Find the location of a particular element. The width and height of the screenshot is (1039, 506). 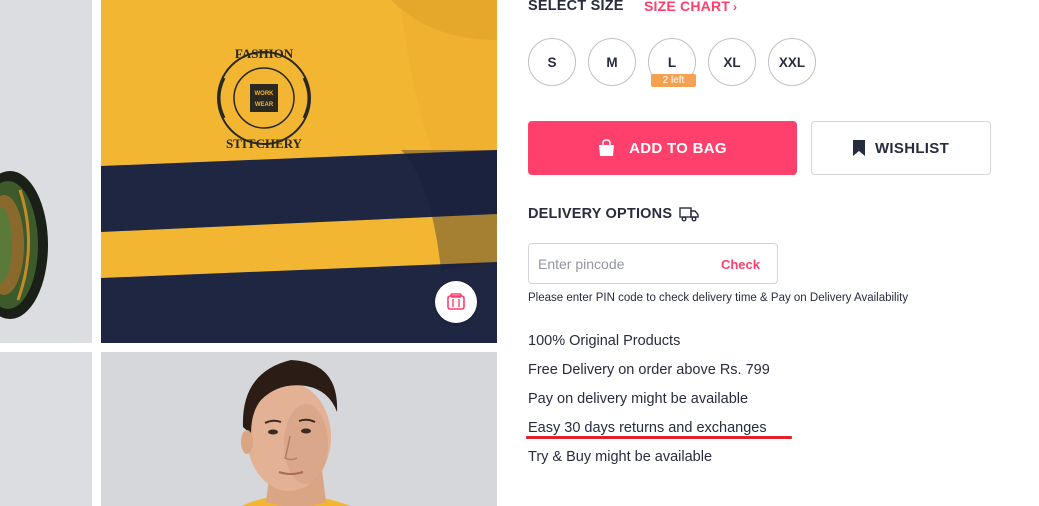

size-label: S is located at coordinates (552, 62).